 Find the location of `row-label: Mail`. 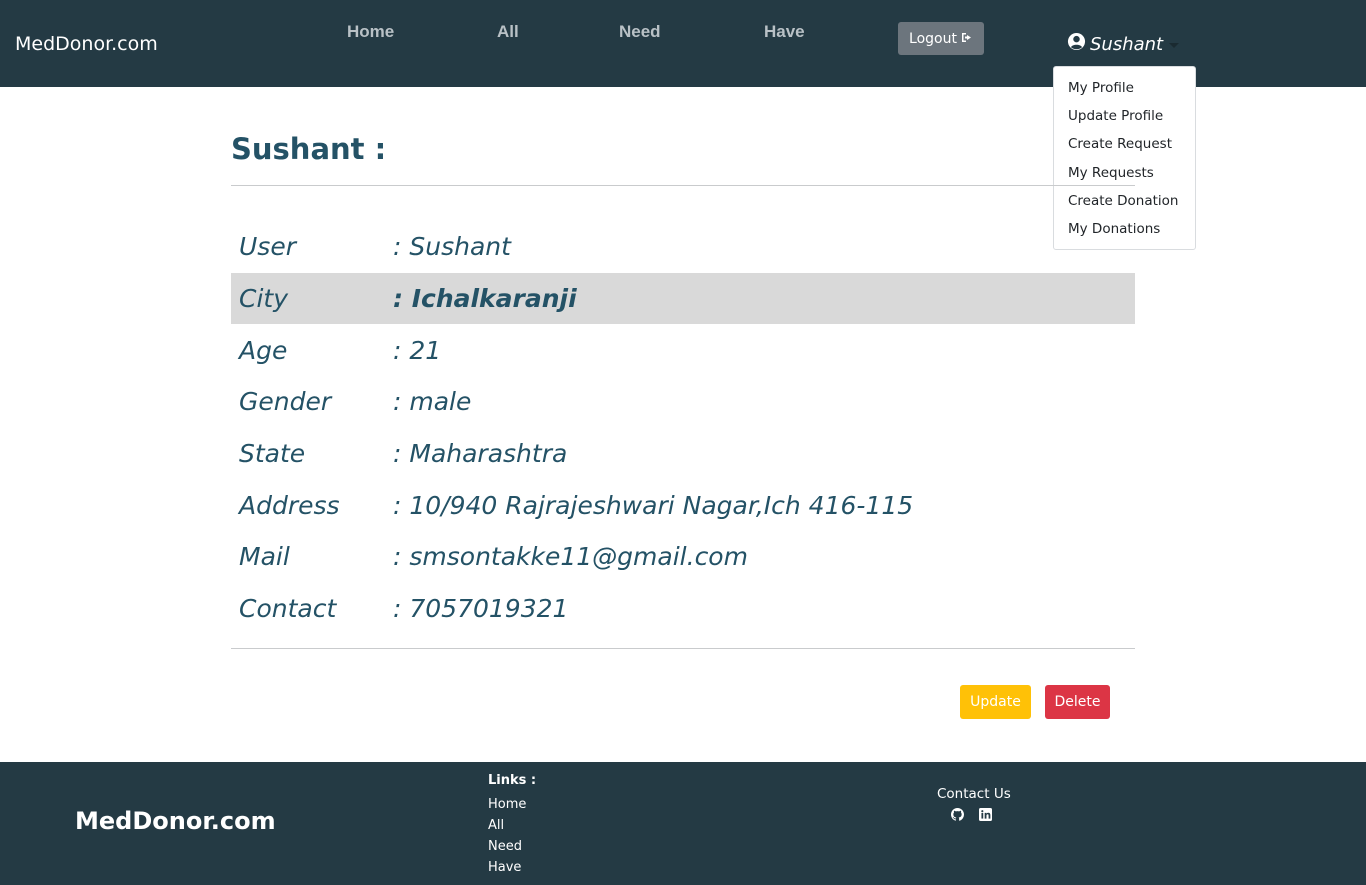

row-label: Mail is located at coordinates (264, 557).